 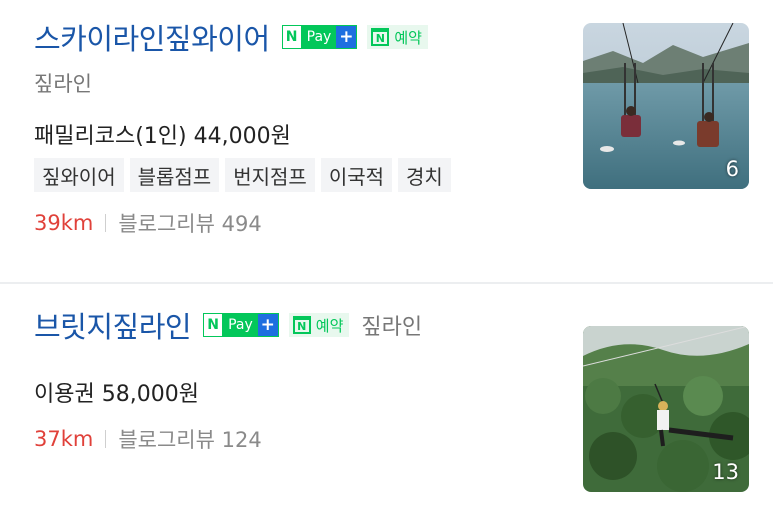 What do you see at coordinates (174, 175) in the screenshot?
I see `tag-item: 블롭점프` at bounding box center [174, 175].